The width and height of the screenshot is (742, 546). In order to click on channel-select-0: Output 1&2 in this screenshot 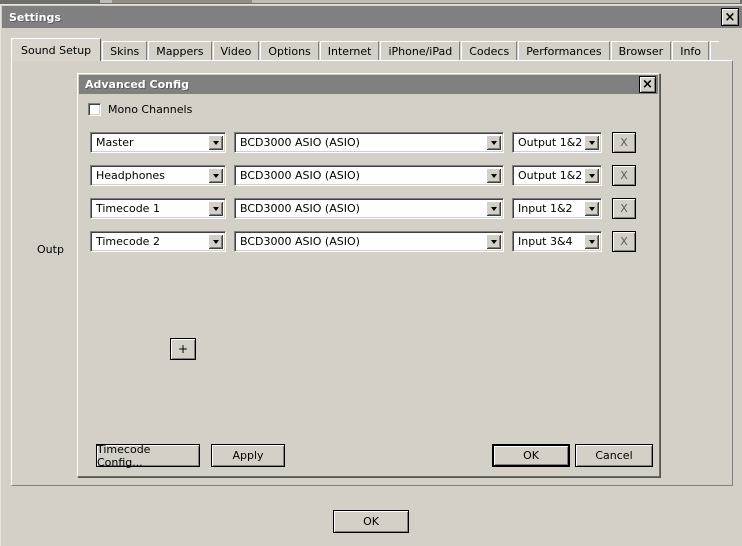, I will do `click(557, 142)`.